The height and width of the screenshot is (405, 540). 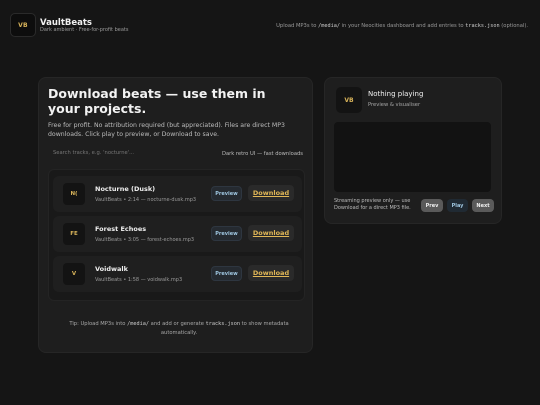 What do you see at coordinates (98, 324) in the screenshot?
I see `tip-prefix: Tip: Upload MP3s into` at bounding box center [98, 324].